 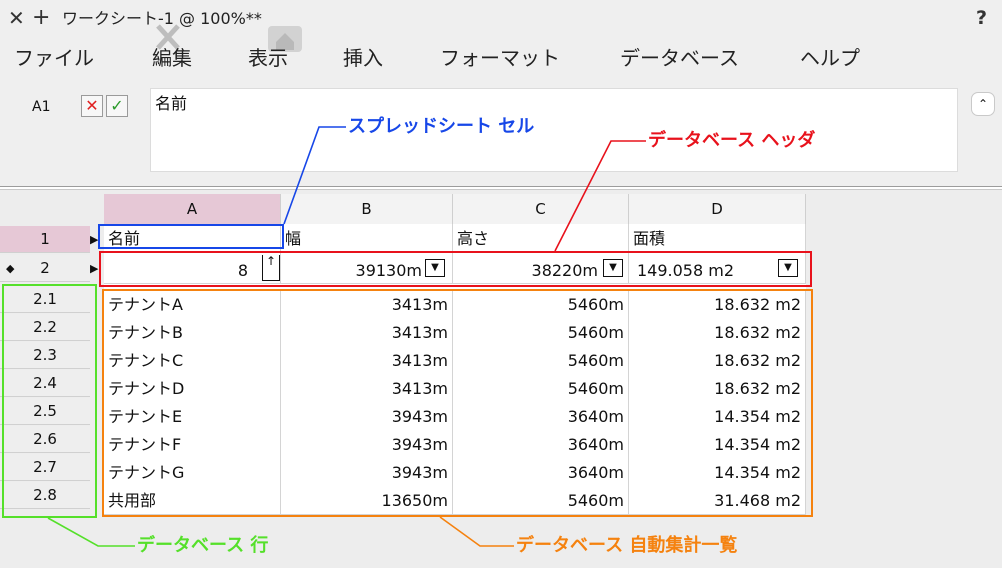 What do you see at coordinates (732, 140) in the screenshot?
I see `annotation-database-header: データベース ヘッダ` at bounding box center [732, 140].